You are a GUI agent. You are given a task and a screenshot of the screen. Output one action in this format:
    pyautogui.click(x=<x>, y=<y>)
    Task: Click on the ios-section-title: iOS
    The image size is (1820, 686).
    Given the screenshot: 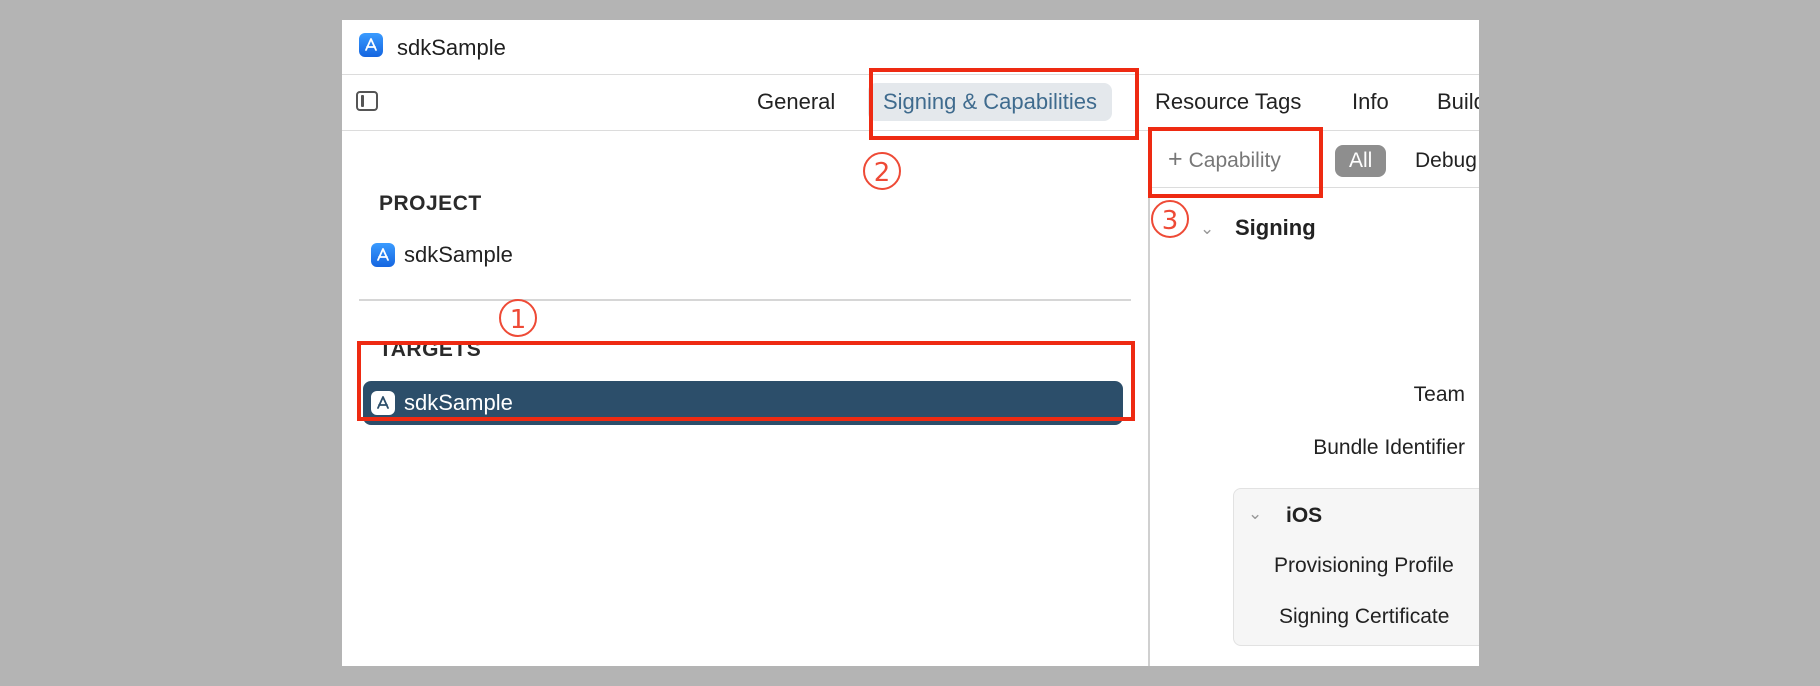 What is the action you would take?
    pyautogui.click(x=1304, y=515)
    